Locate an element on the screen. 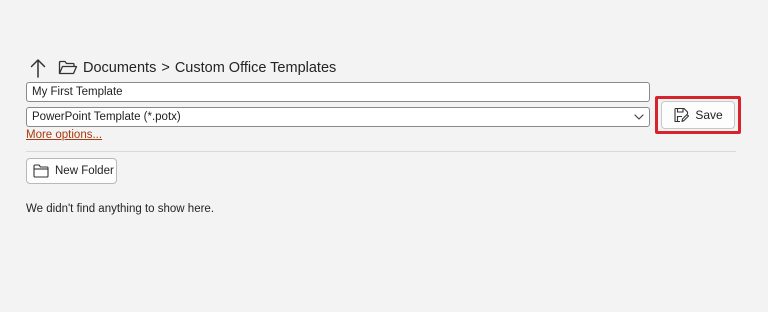 Image resolution: width=768 pixels, height=312 pixels. save-button: Save is located at coordinates (698, 115).